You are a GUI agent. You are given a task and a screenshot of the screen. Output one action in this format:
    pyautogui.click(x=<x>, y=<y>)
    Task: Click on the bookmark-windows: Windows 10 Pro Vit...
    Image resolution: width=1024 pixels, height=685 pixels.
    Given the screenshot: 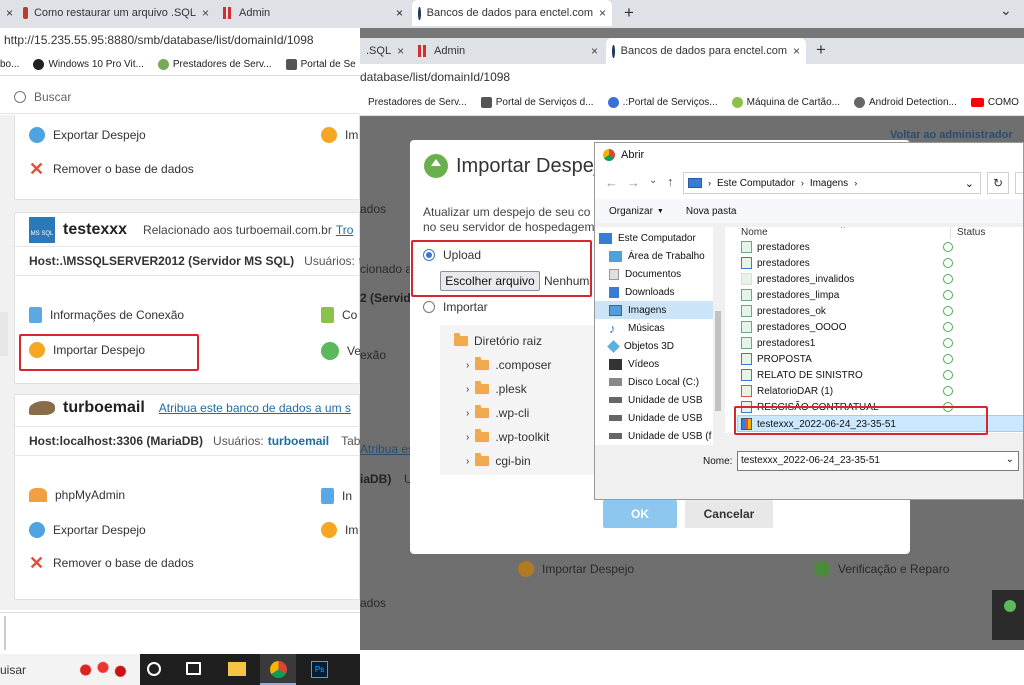 What is the action you would take?
    pyautogui.click(x=88, y=64)
    